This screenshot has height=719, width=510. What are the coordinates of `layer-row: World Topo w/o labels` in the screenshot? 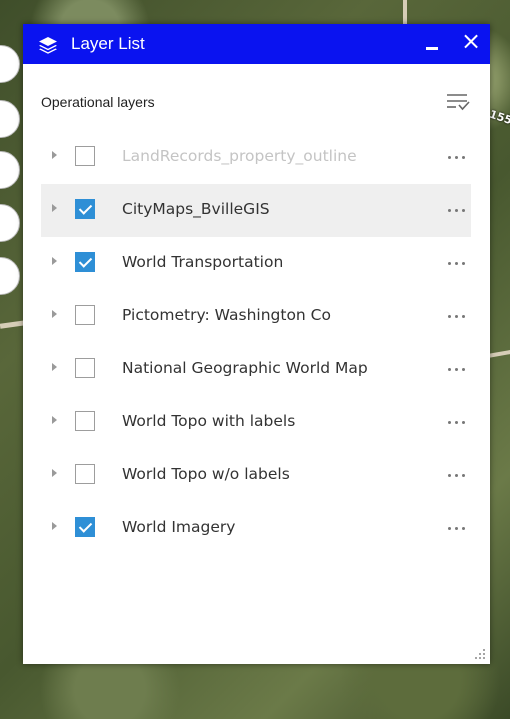 It's located at (256, 475).